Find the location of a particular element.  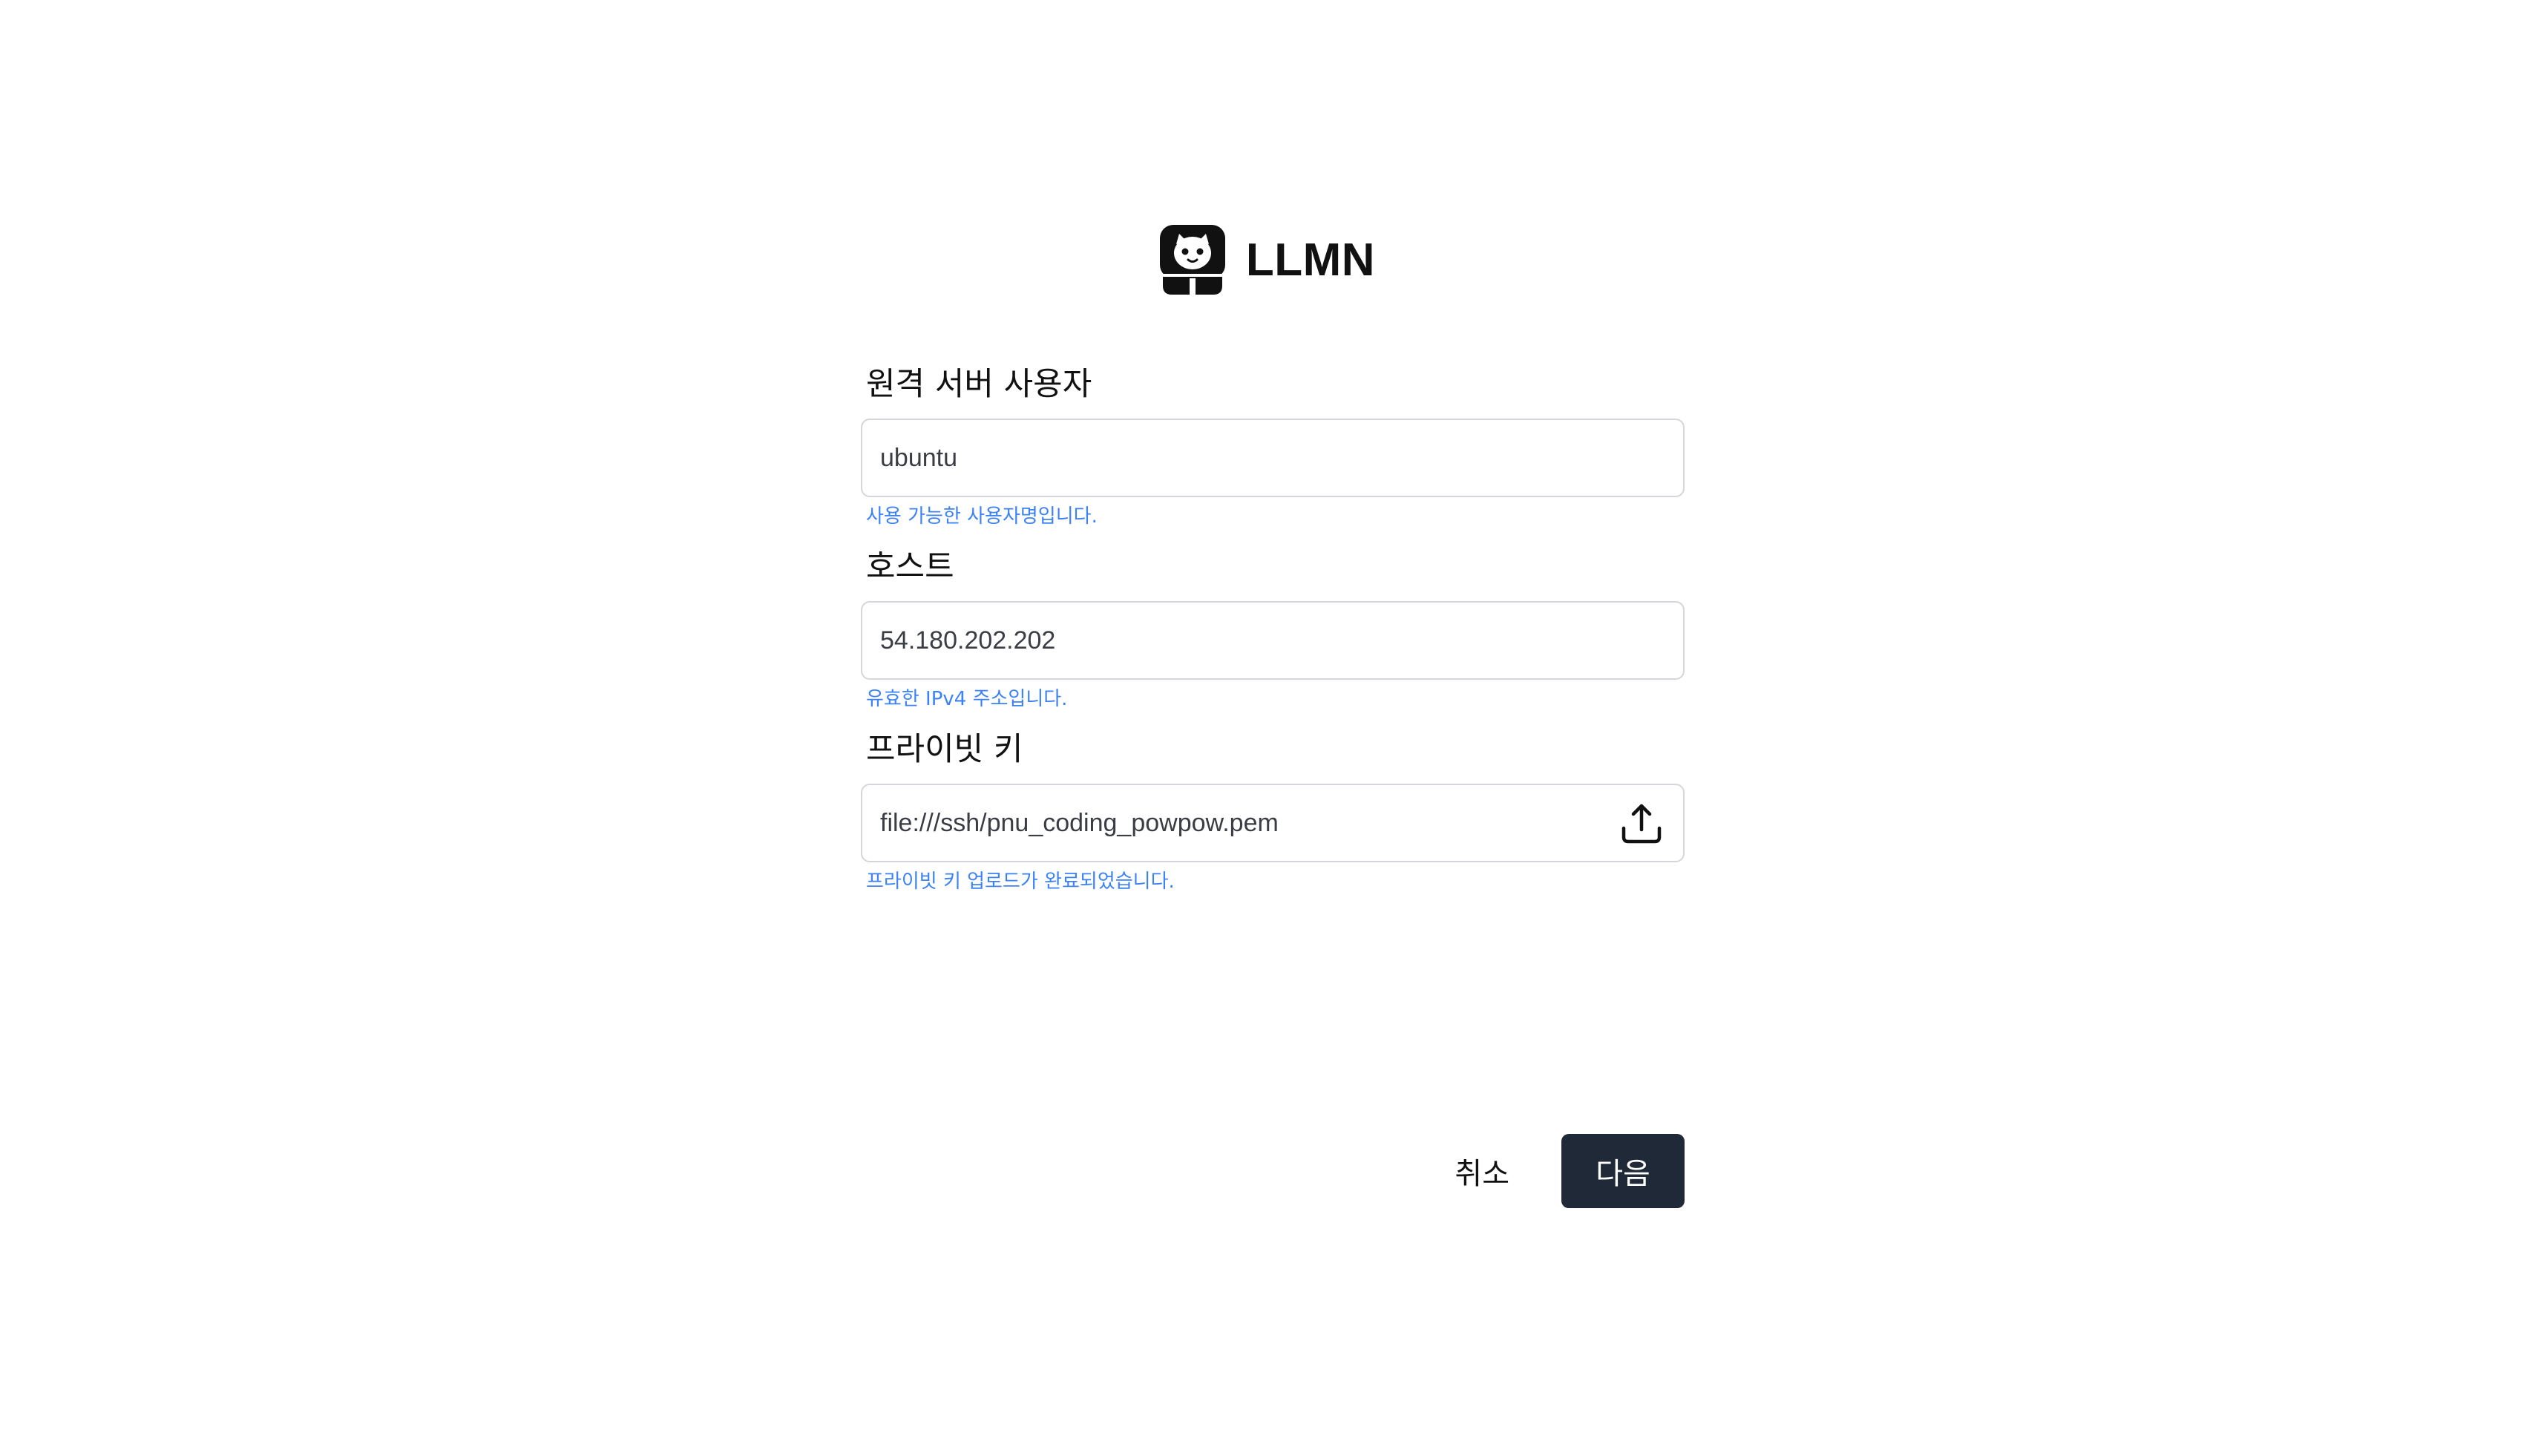

brand-header: LLMN is located at coordinates (1267, 260).